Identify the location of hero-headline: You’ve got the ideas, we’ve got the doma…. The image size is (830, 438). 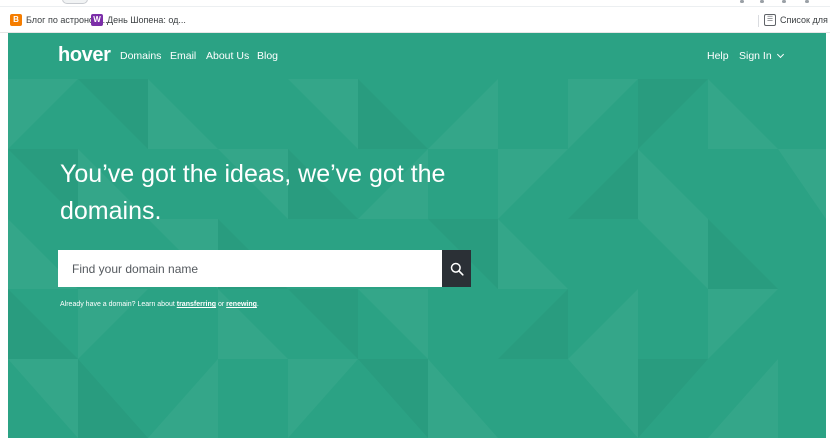
(270, 193).